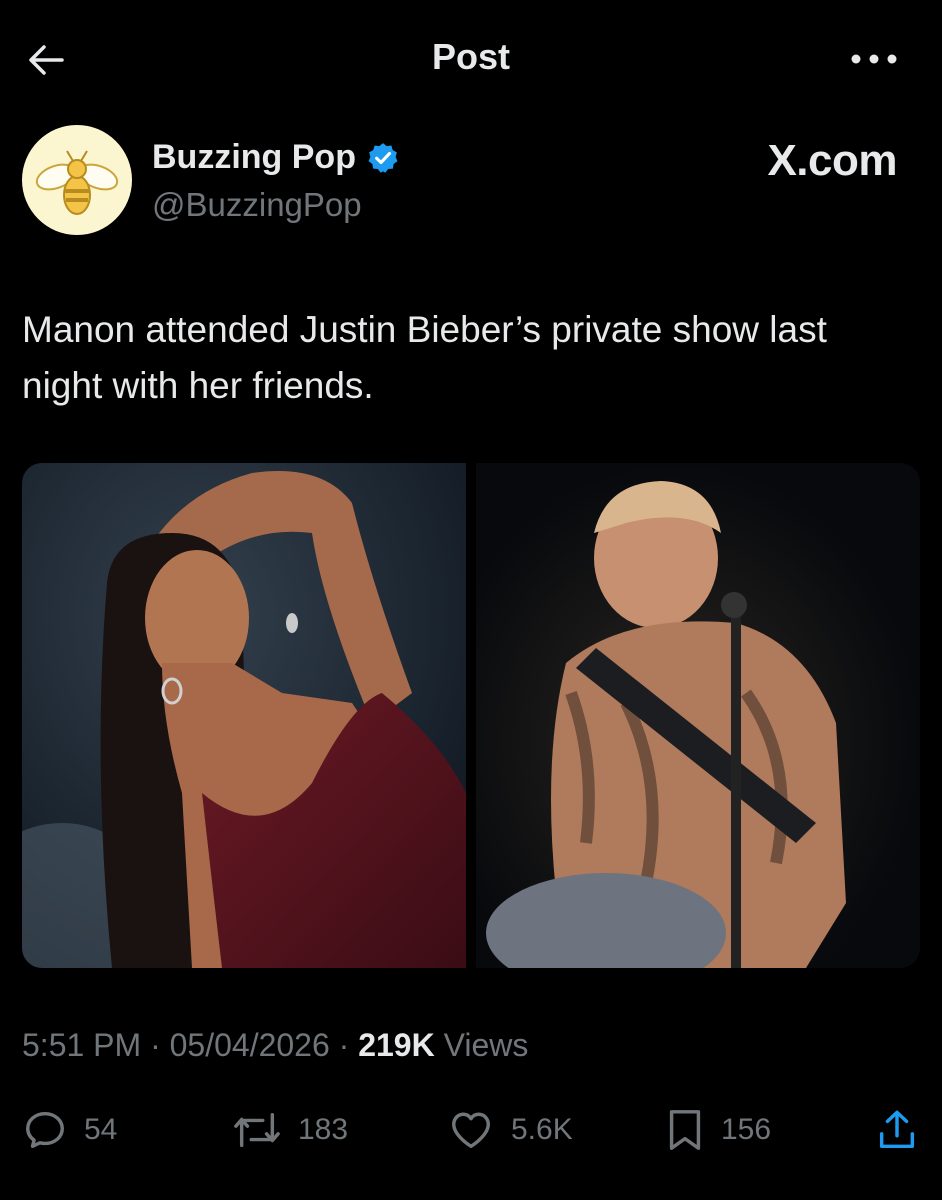 This screenshot has height=1200, width=942. I want to click on bookmark-button: 156, so click(718, 1130).